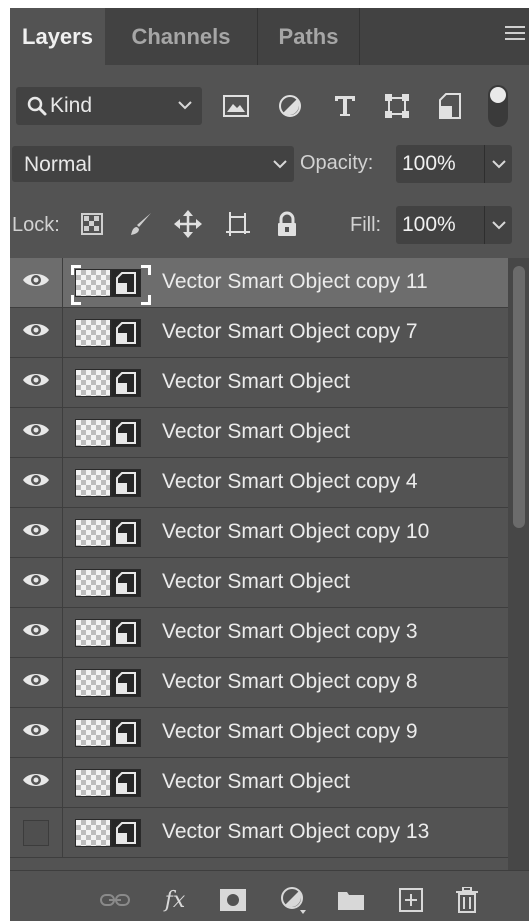 The height and width of the screenshot is (921, 529). What do you see at coordinates (440, 164) in the screenshot?
I see `opacity-input: 100%` at bounding box center [440, 164].